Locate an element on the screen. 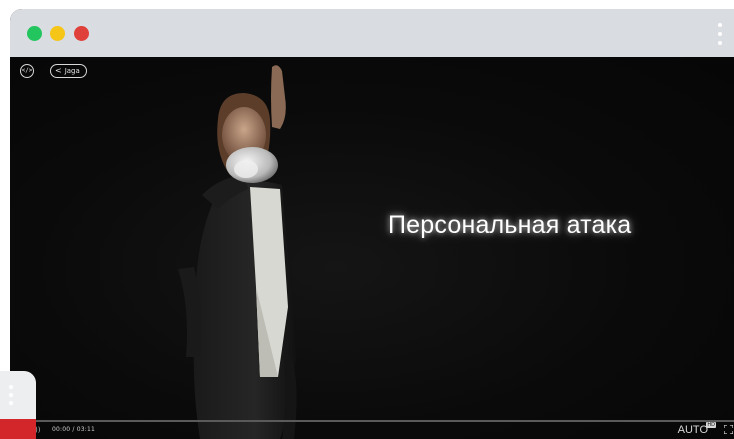 The width and height of the screenshot is (734, 439). window-green-button is located at coordinates (34, 33).